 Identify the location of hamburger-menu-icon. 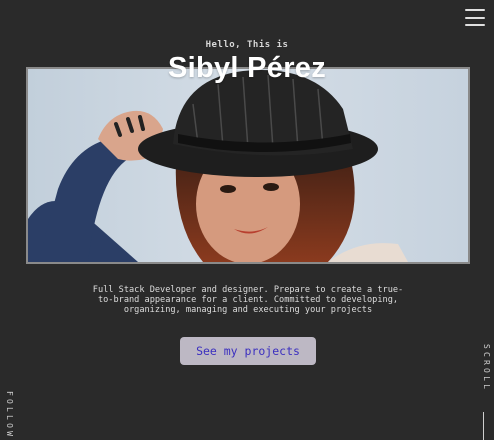
(475, 17).